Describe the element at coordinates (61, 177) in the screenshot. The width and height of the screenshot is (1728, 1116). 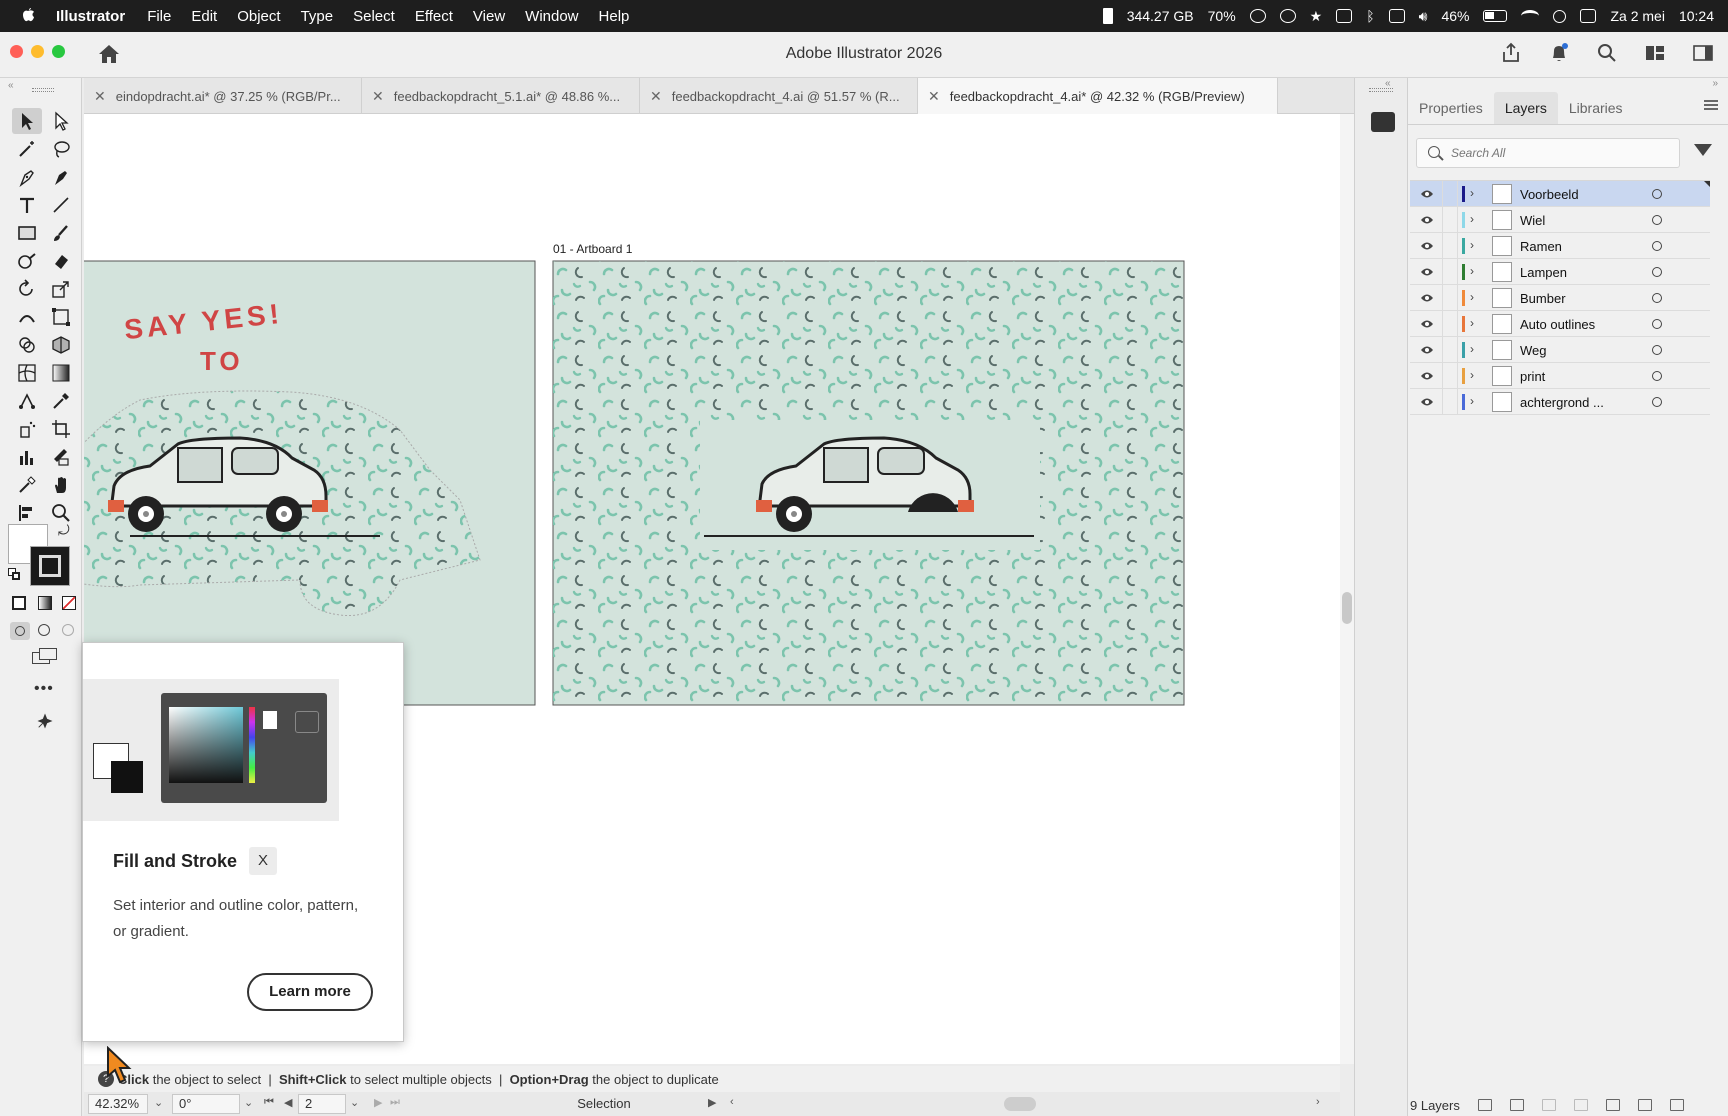
I see `curvature-tool-icon` at that location.